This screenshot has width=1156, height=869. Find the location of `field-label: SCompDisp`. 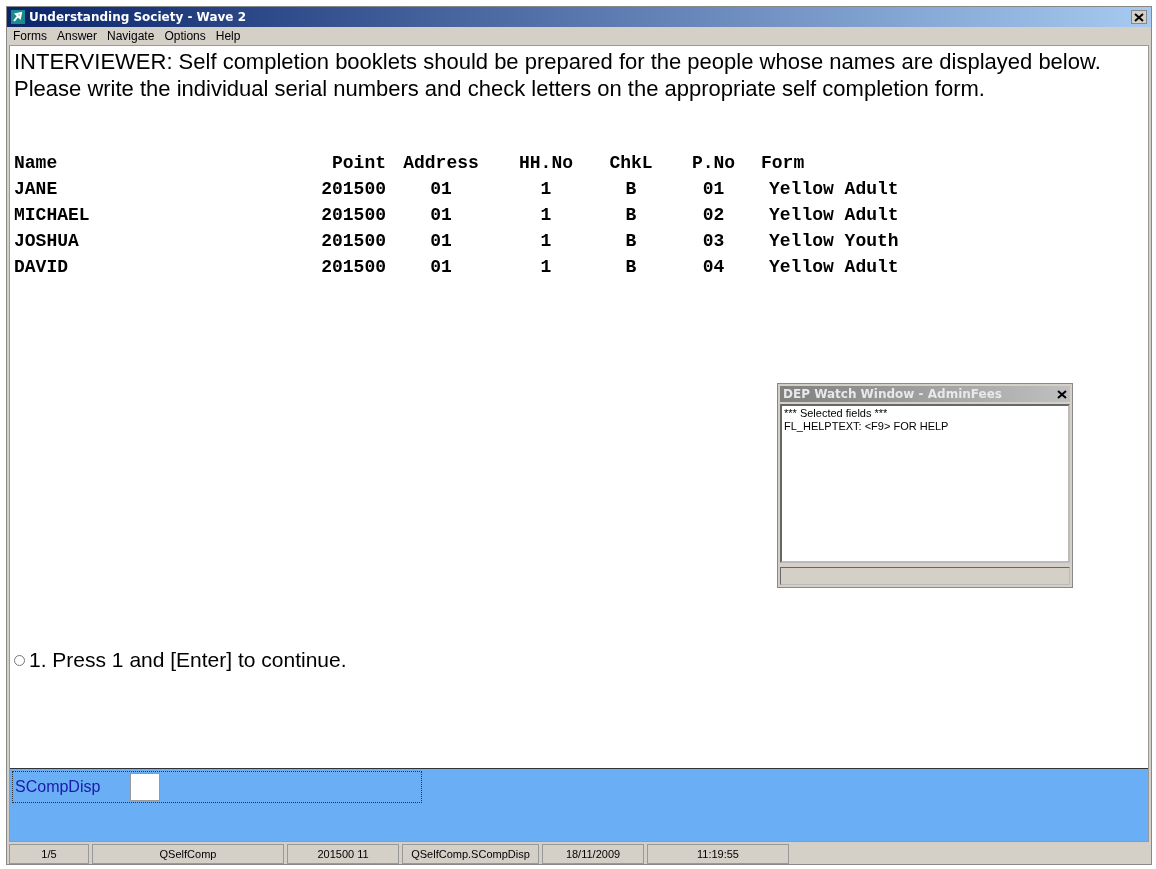

field-label: SCompDisp is located at coordinates (57, 787).